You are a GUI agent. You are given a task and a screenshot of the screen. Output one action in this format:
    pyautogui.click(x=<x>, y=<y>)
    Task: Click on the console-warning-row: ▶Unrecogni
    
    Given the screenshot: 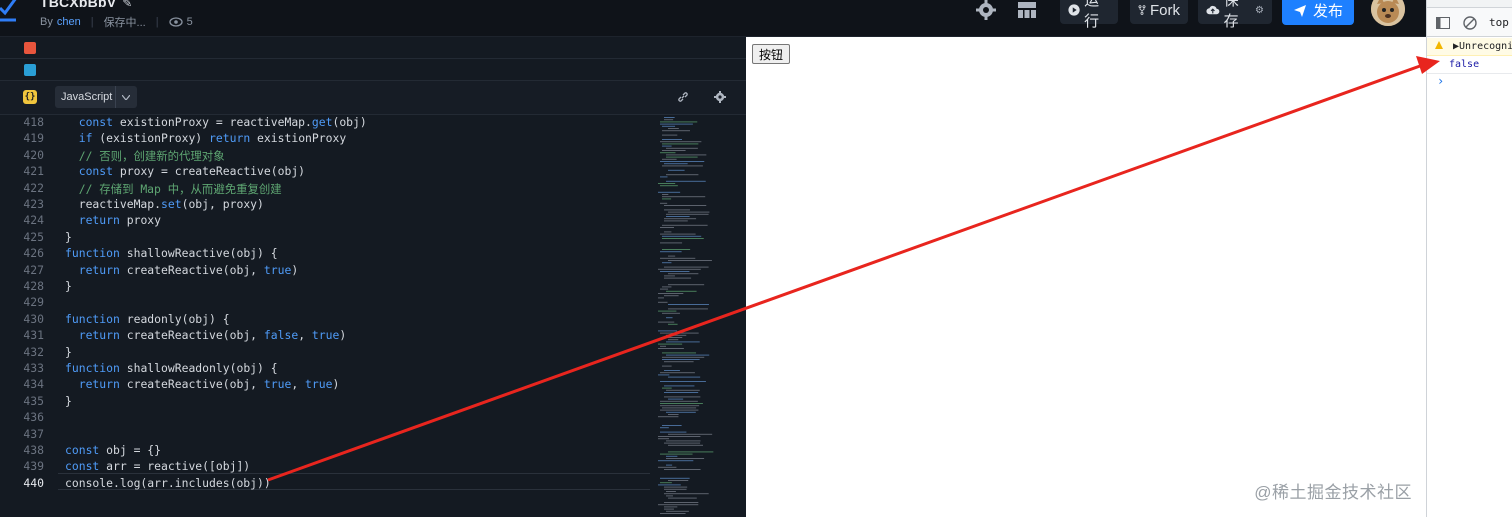 What is the action you would take?
    pyautogui.click(x=1469, y=47)
    